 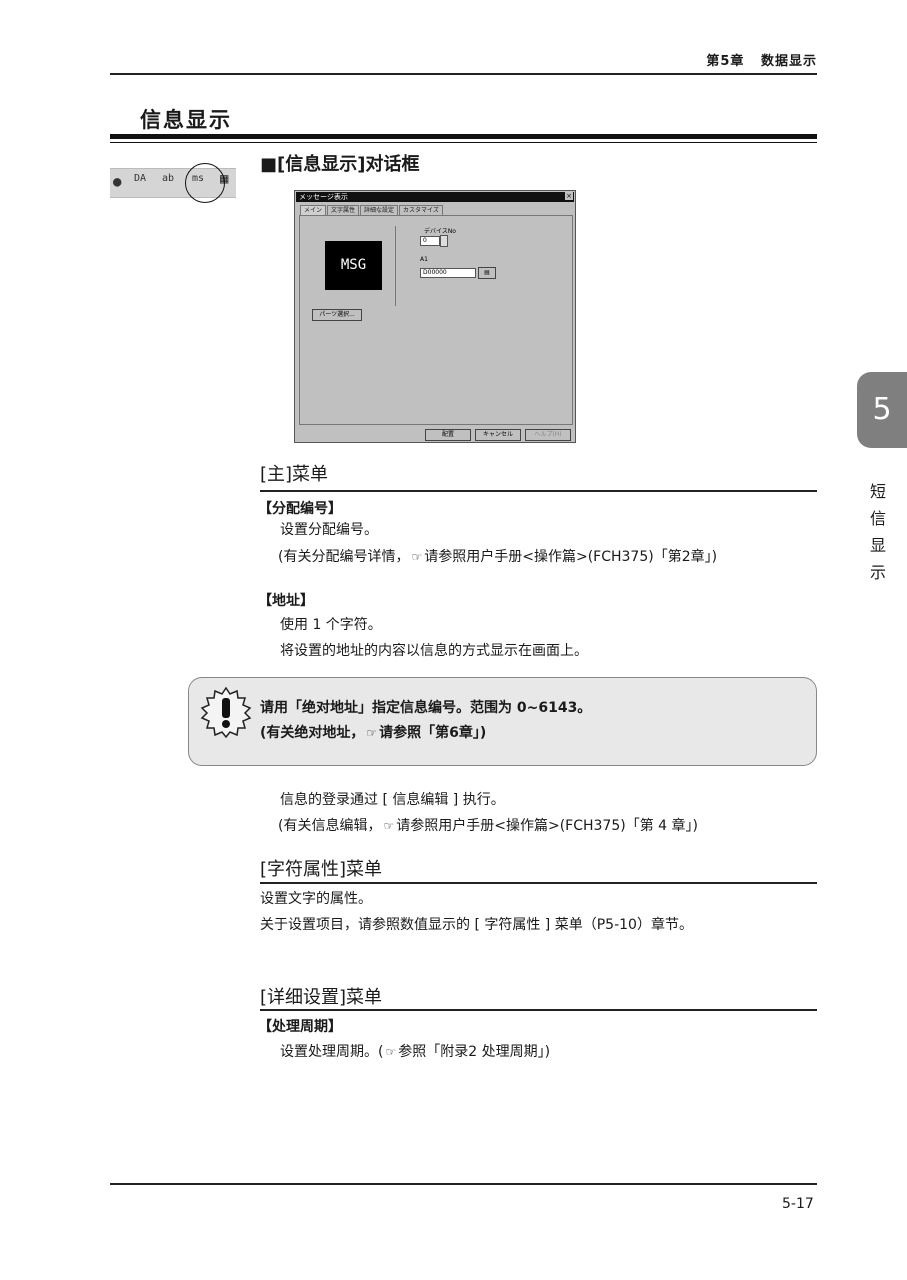 I want to click on side-label-char: 短, so click(x=877, y=491).